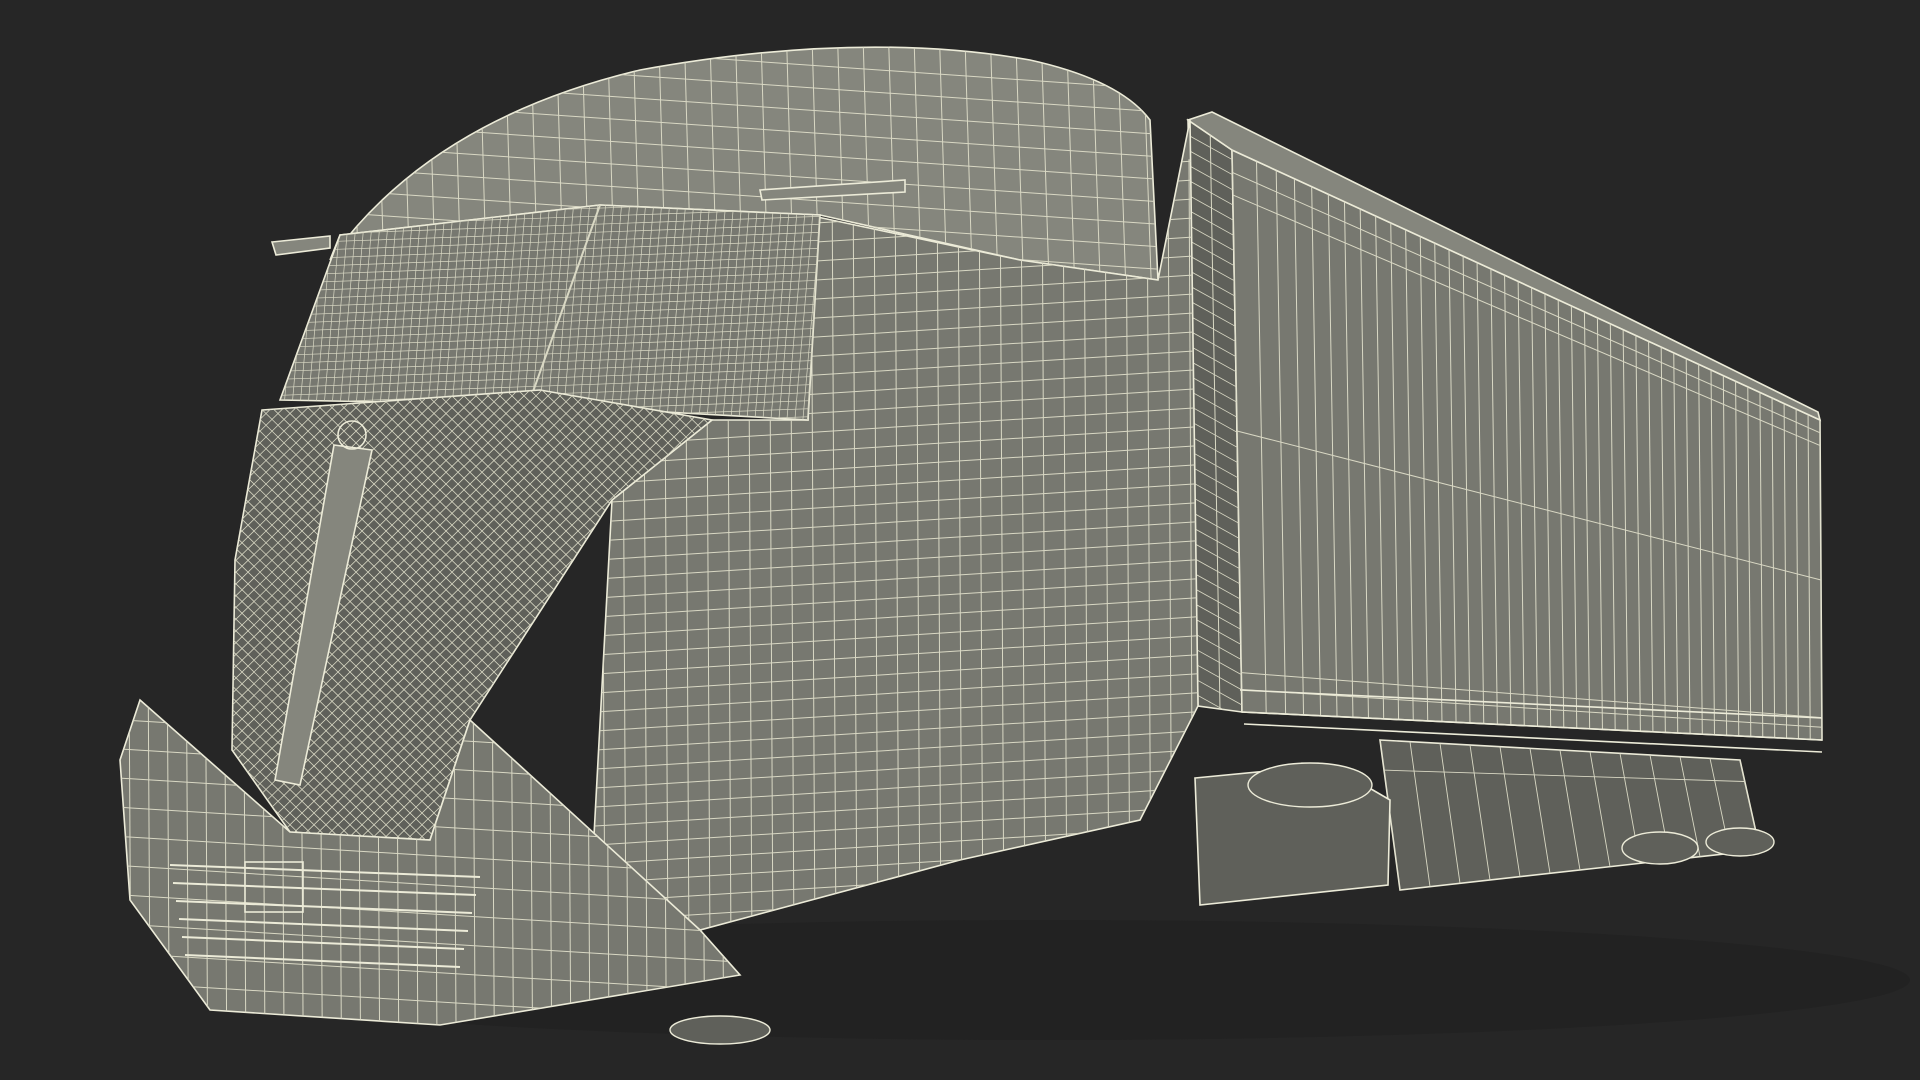 Image resolution: width=1920 pixels, height=1080 pixels. What do you see at coordinates (1740, 842) in the screenshot?
I see `trailer-wheel-rear` at bounding box center [1740, 842].